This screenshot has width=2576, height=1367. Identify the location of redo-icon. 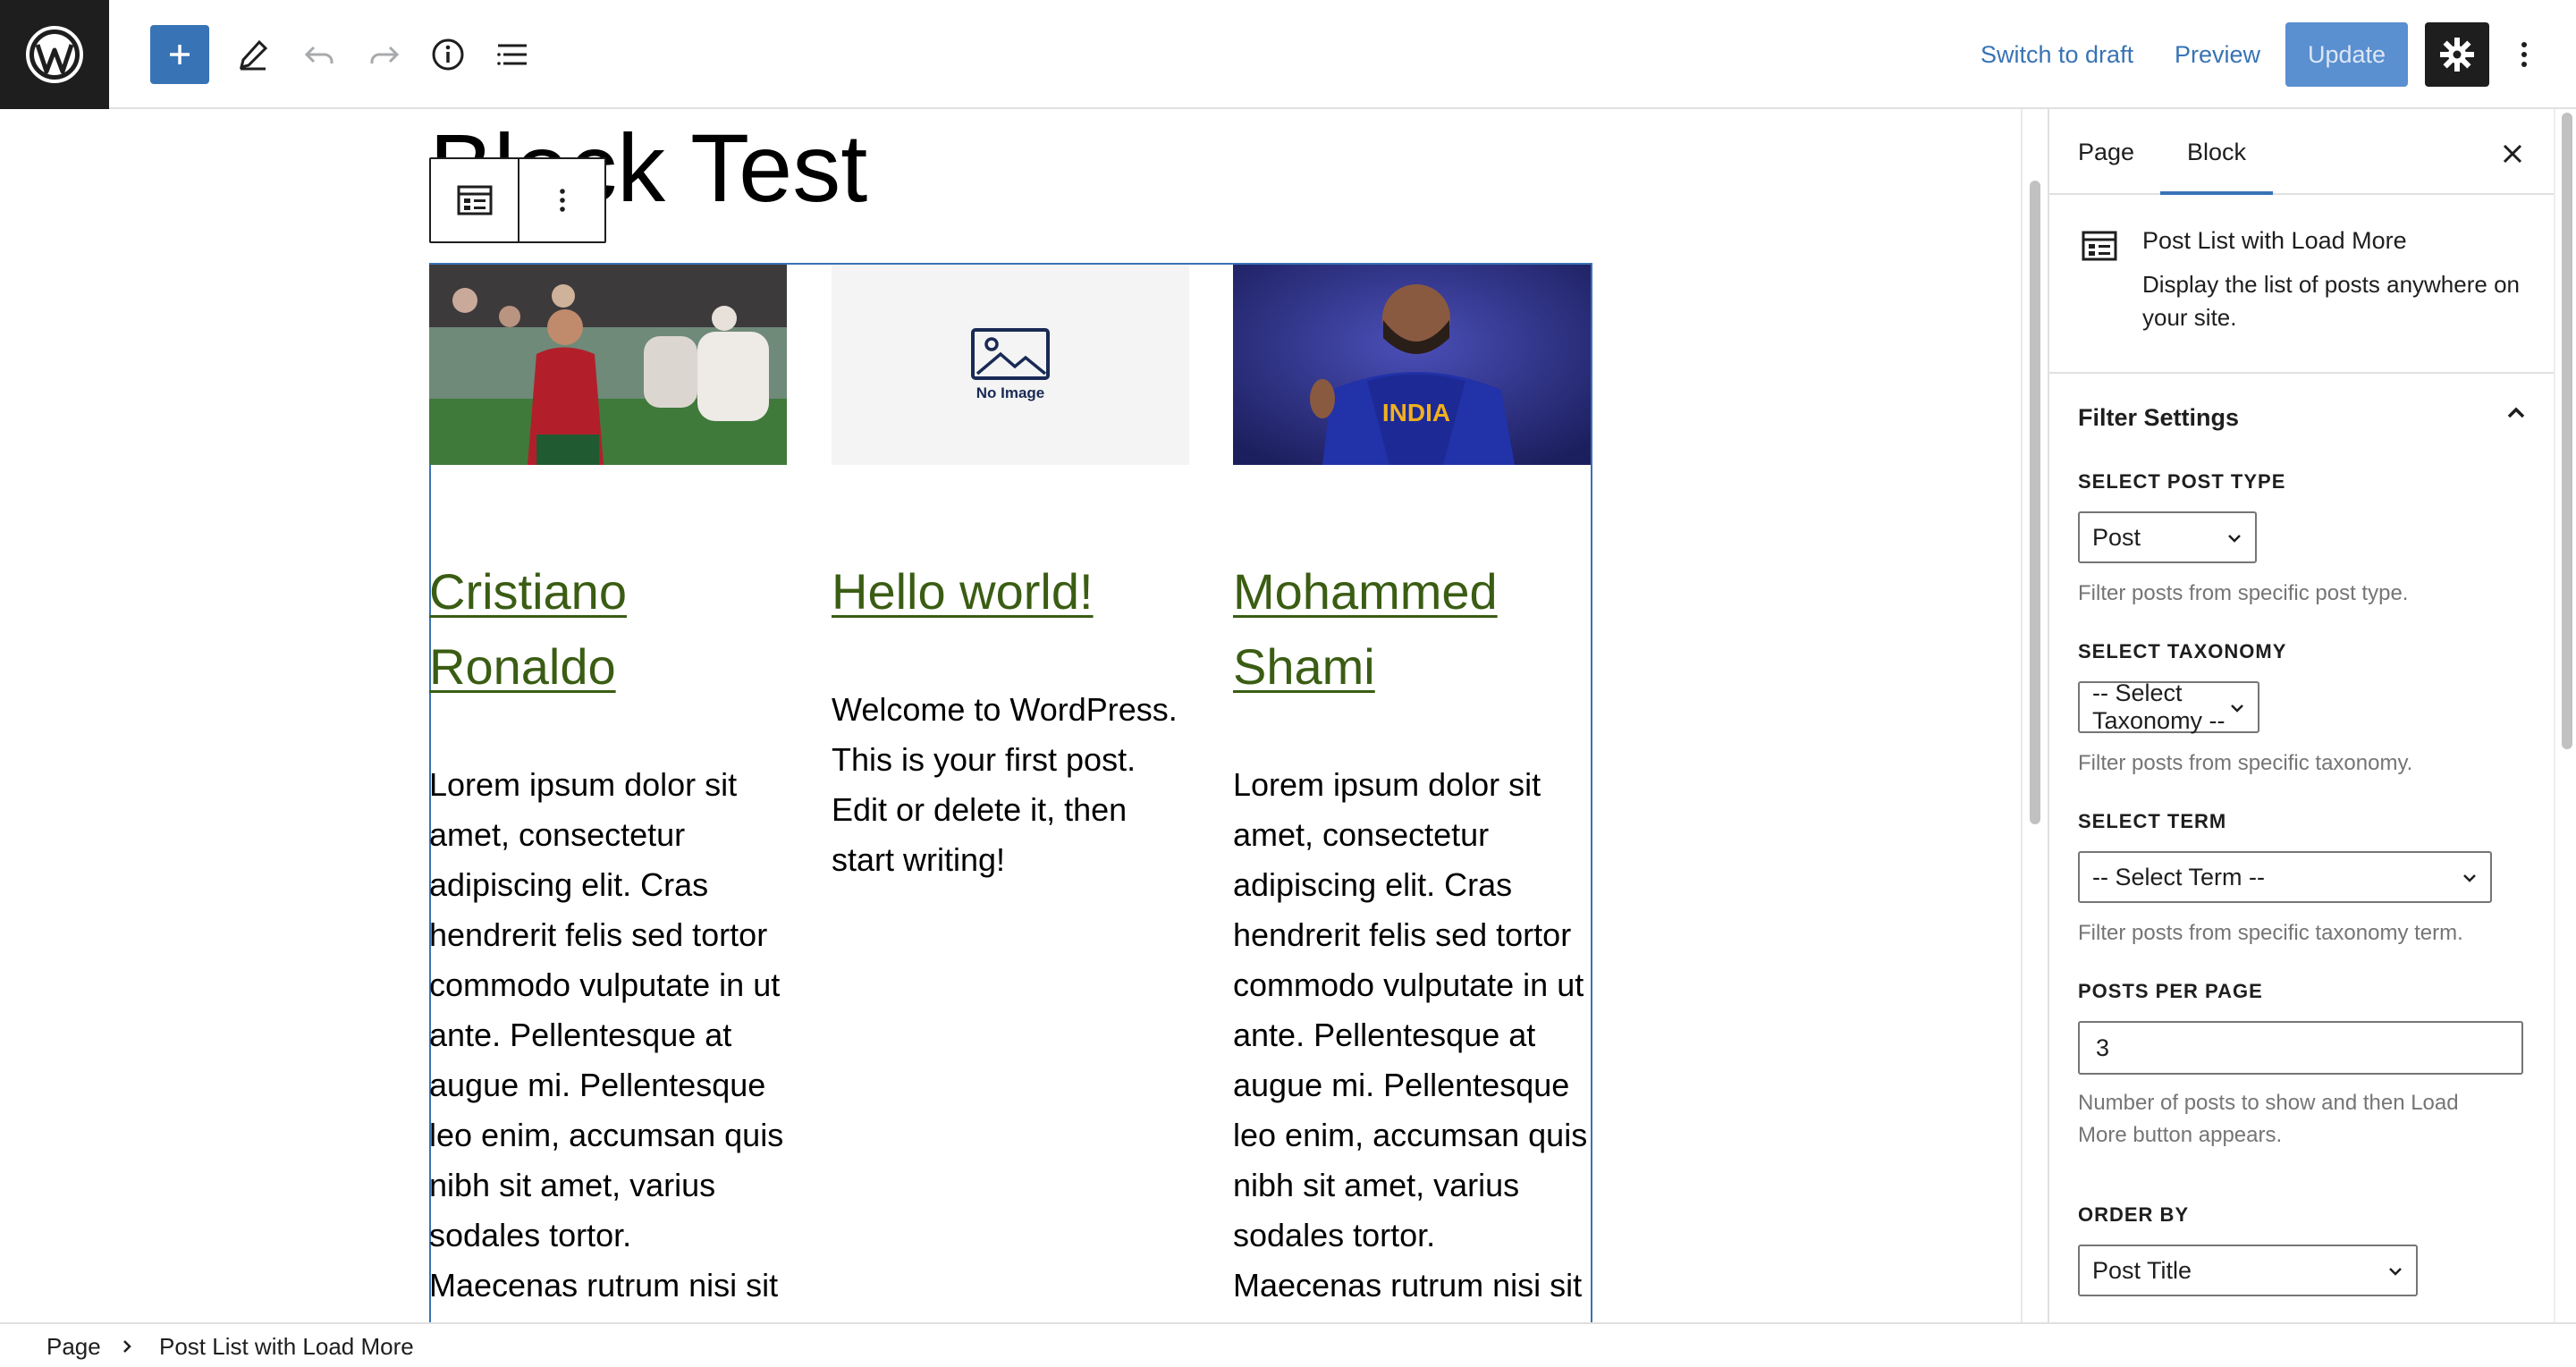
(385, 54).